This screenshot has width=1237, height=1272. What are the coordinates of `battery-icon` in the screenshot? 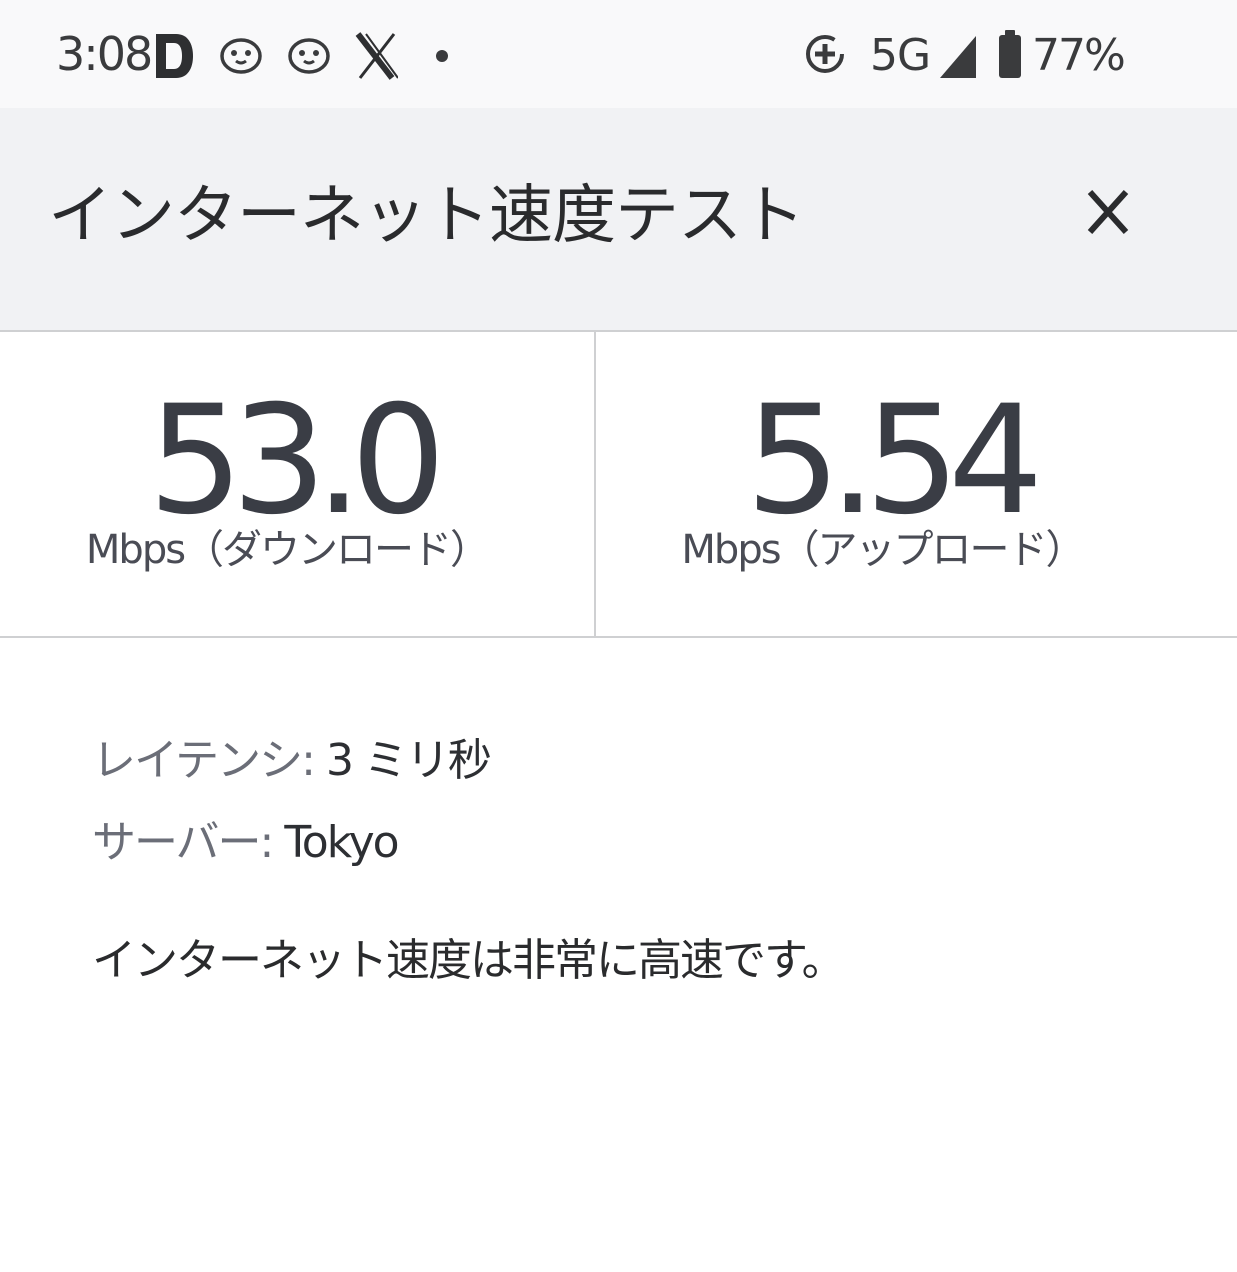 It's located at (1010, 54).